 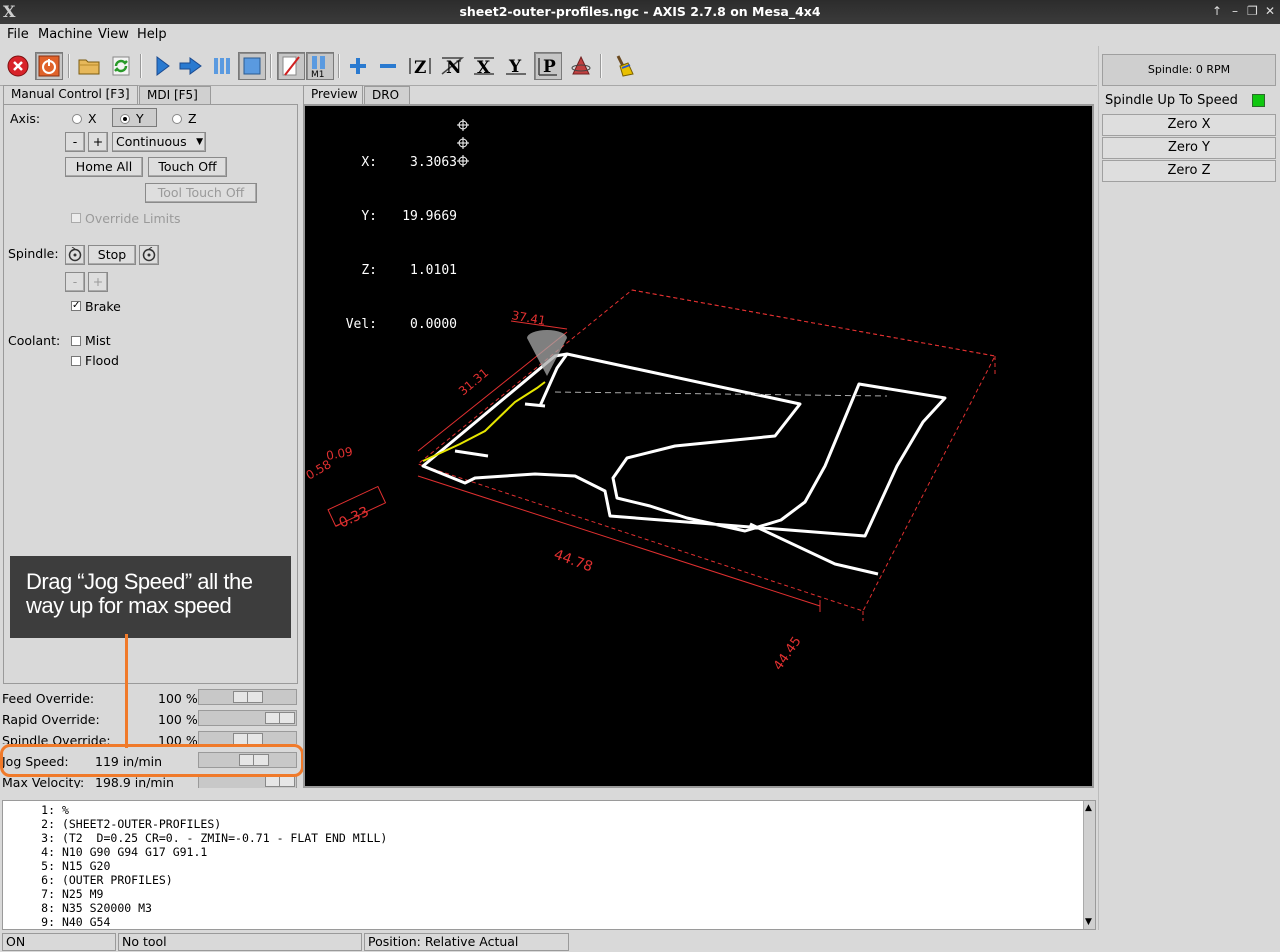 I want to click on spindle-stop-button: Stop, so click(x=112, y=255).